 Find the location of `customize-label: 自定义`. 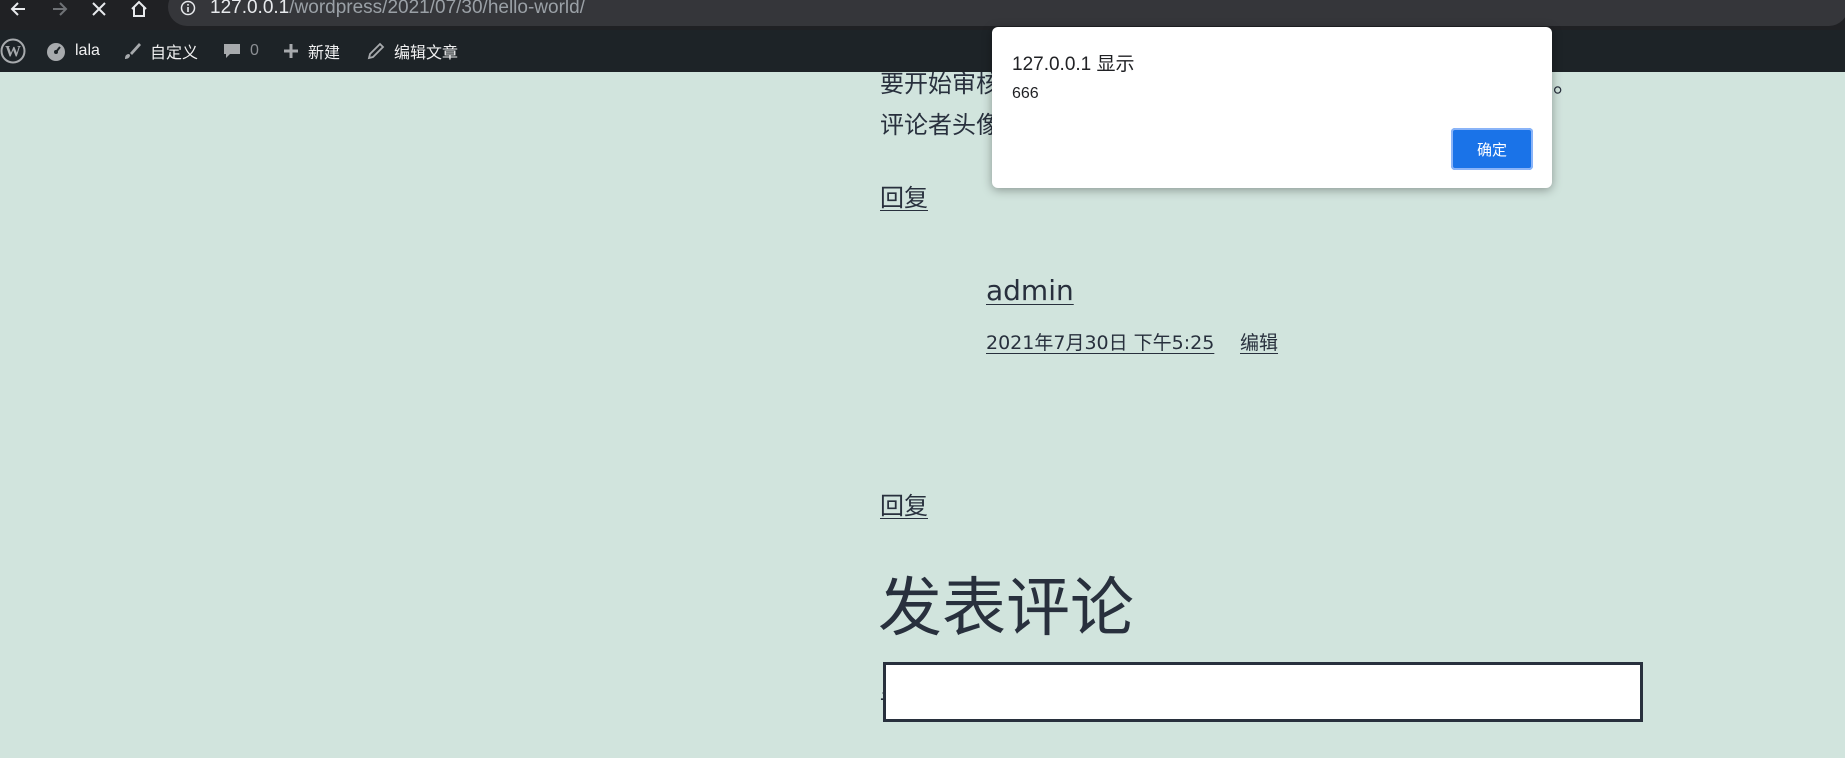

customize-label: 自定义 is located at coordinates (174, 53).